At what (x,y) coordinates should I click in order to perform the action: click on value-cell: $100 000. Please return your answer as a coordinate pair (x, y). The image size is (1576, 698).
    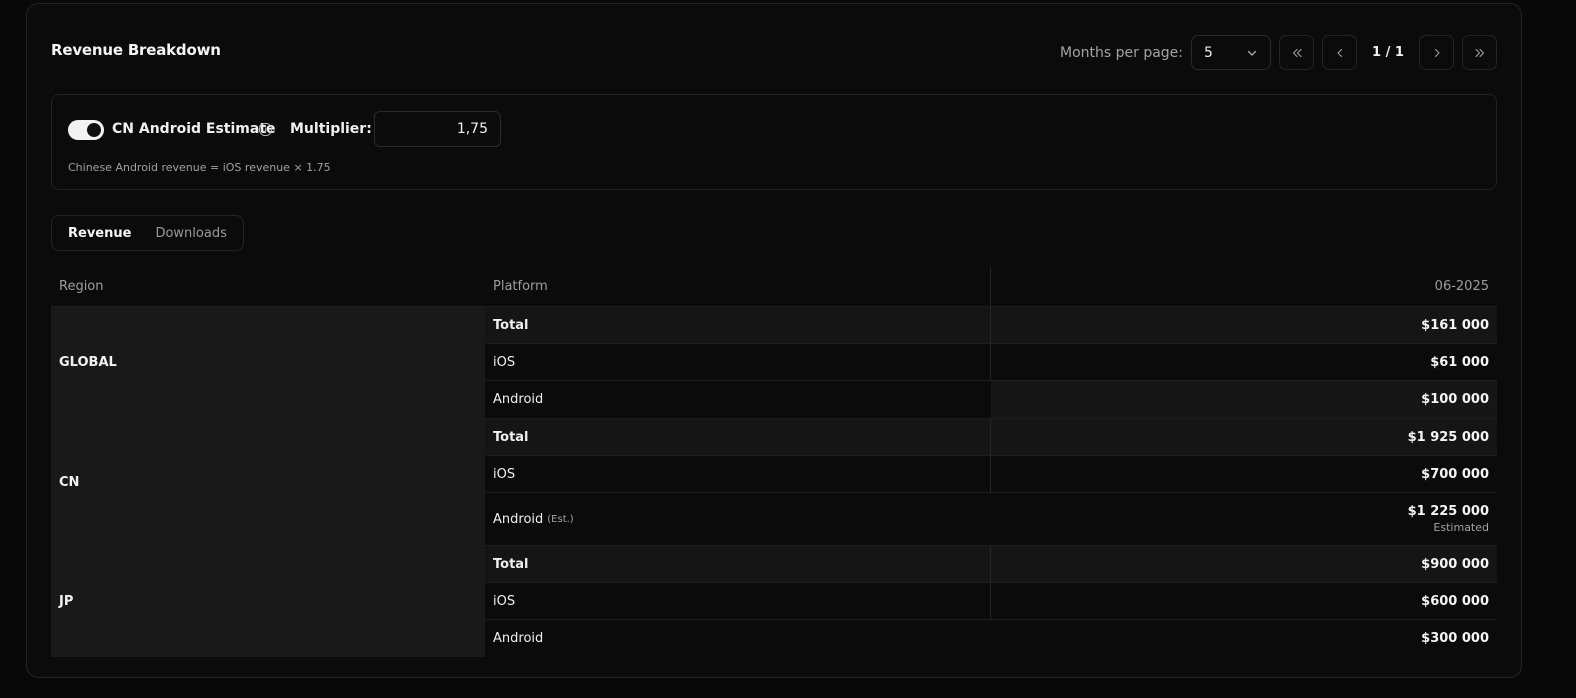
    Looking at the image, I should click on (1244, 399).